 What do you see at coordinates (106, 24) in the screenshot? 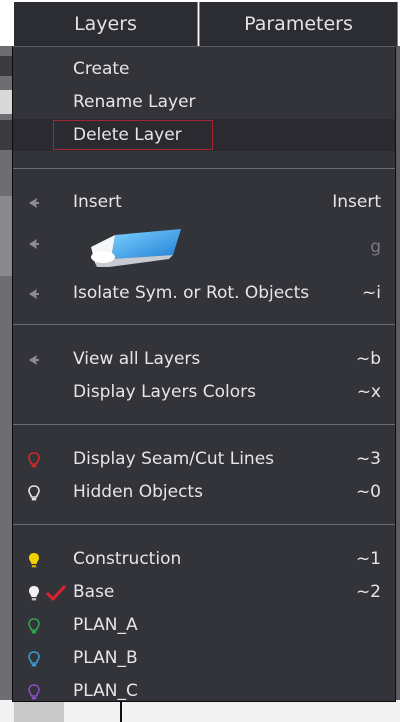
I see `tab-layers: Layers` at bounding box center [106, 24].